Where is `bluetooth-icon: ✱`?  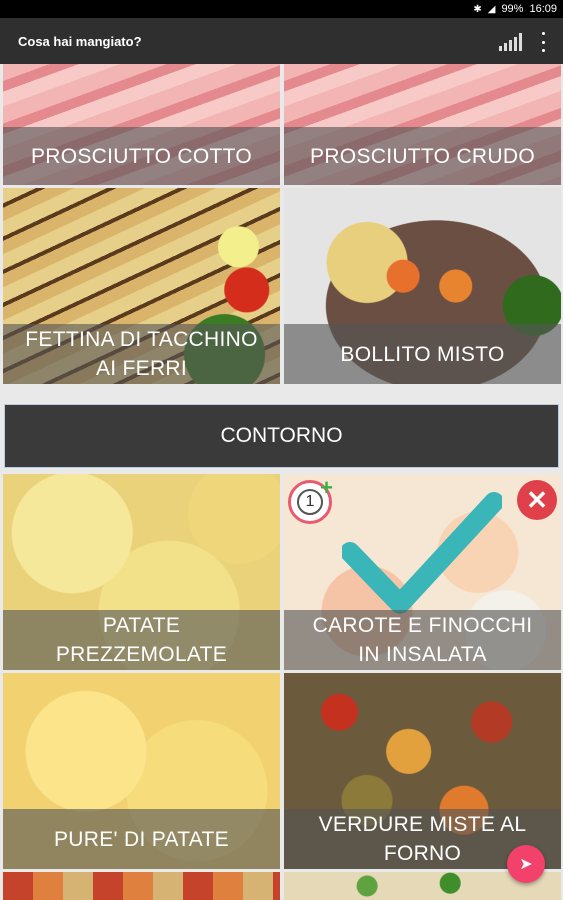
bluetooth-icon: ✱ is located at coordinates (477, 9).